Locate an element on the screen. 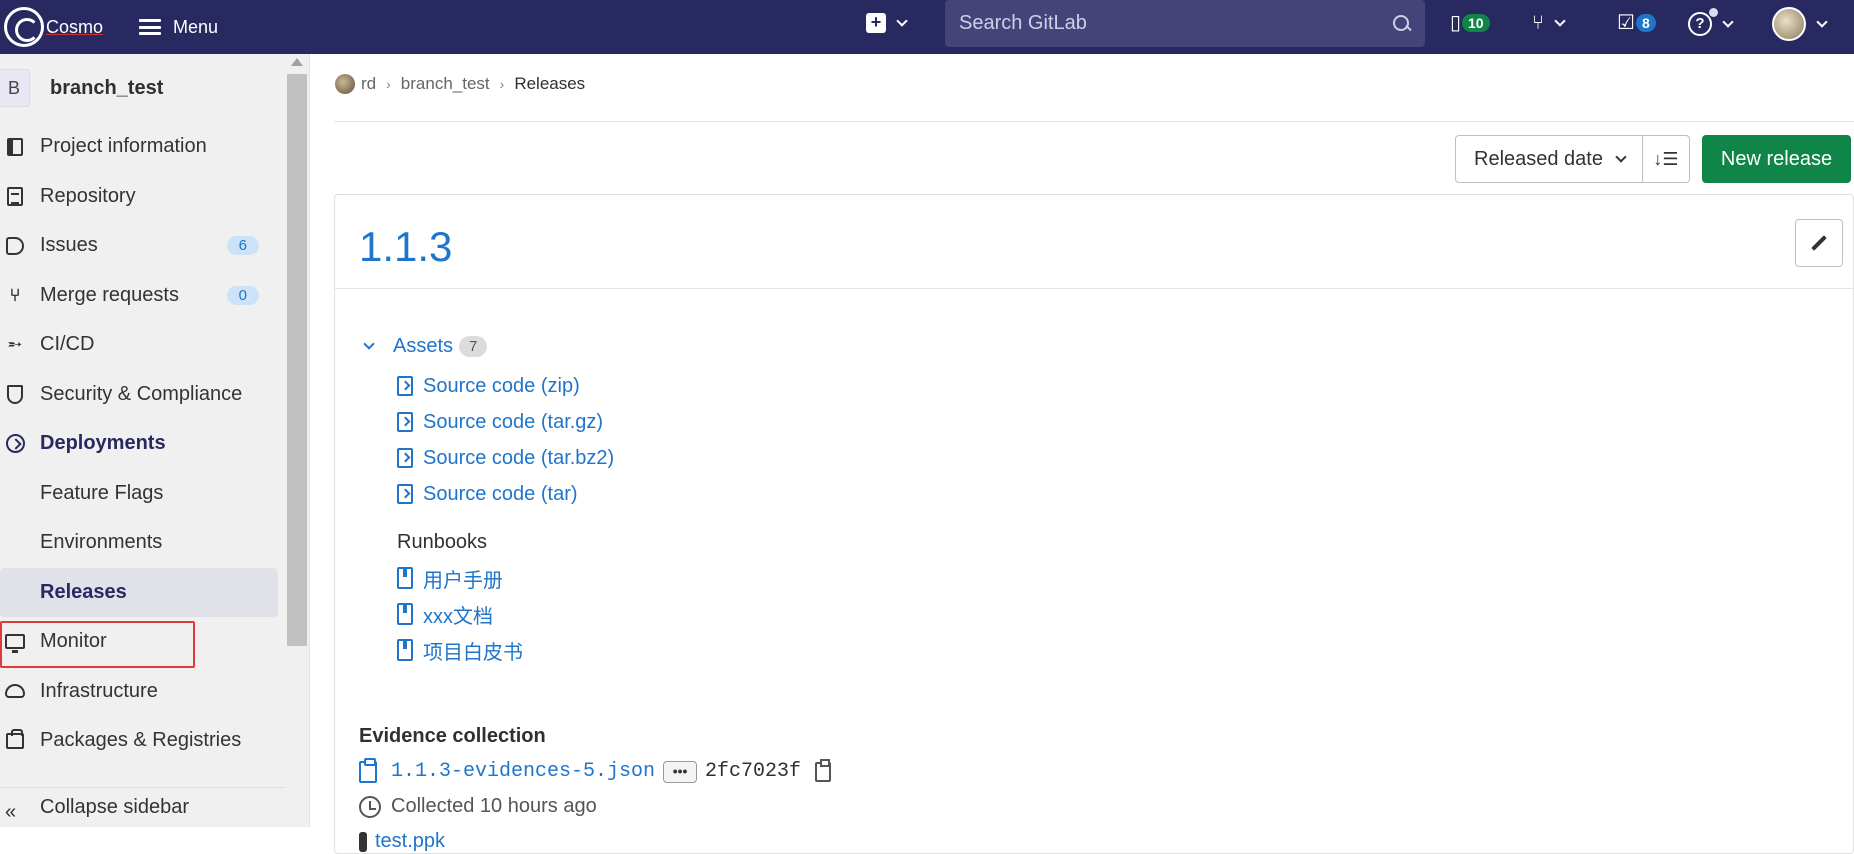 The width and height of the screenshot is (1854, 854). collected-row: Collected 10 hours ago is located at coordinates (595, 806).